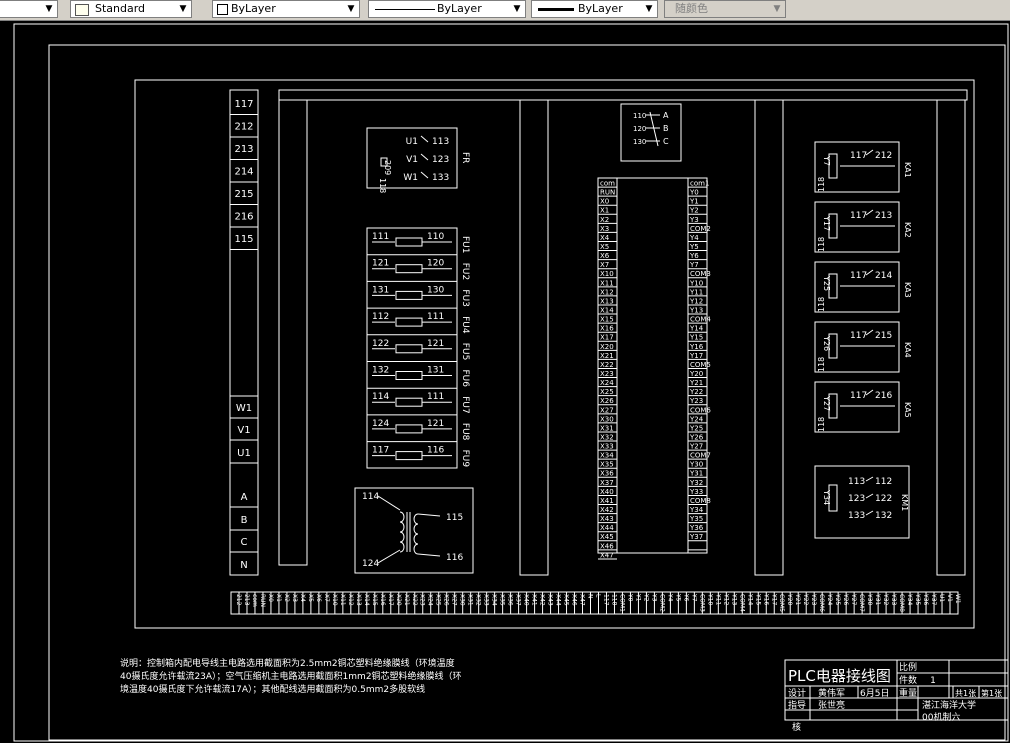  Describe the element at coordinates (302, 598) in the screenshot. I see `bottom-terminal-label: X4` at that location.